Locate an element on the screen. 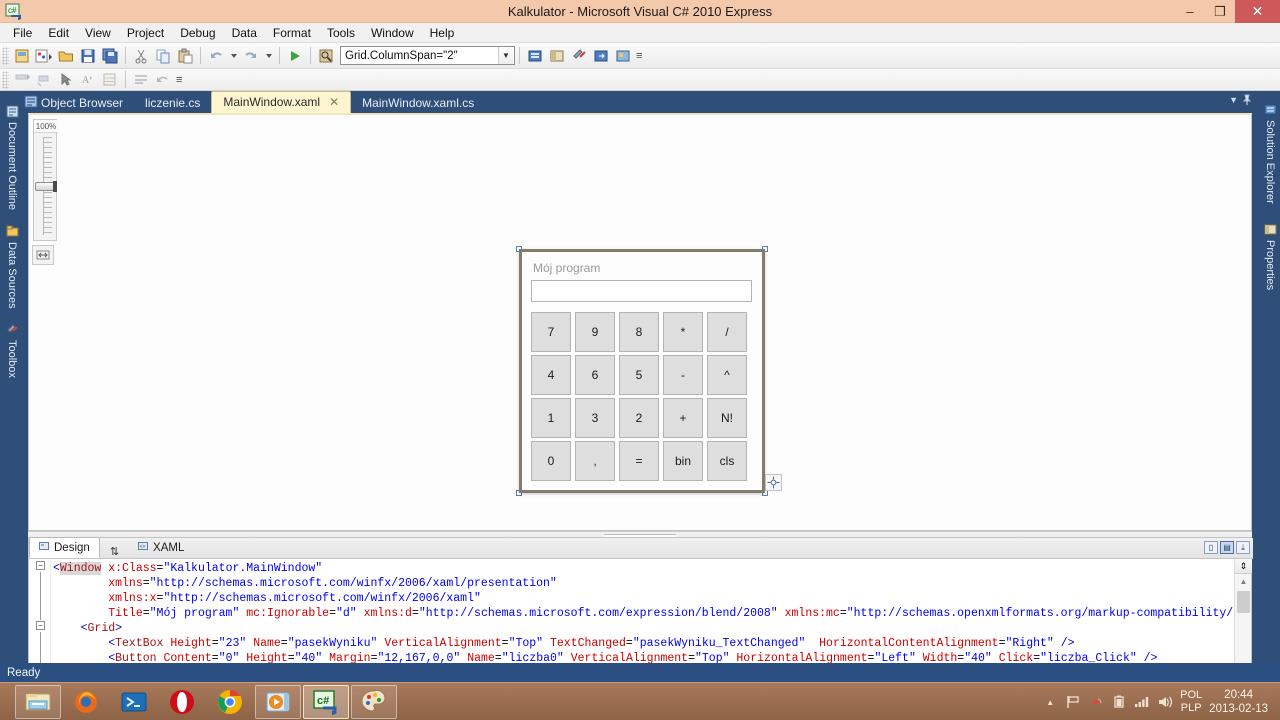  tab-design: Design is located at coordinates (64, 547).